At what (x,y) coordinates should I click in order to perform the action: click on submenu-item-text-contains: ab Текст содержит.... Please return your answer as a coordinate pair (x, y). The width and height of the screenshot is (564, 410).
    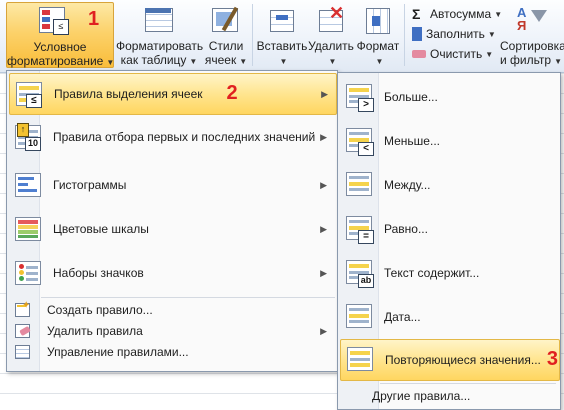
    Looking at the image, I should click on (449, 273).